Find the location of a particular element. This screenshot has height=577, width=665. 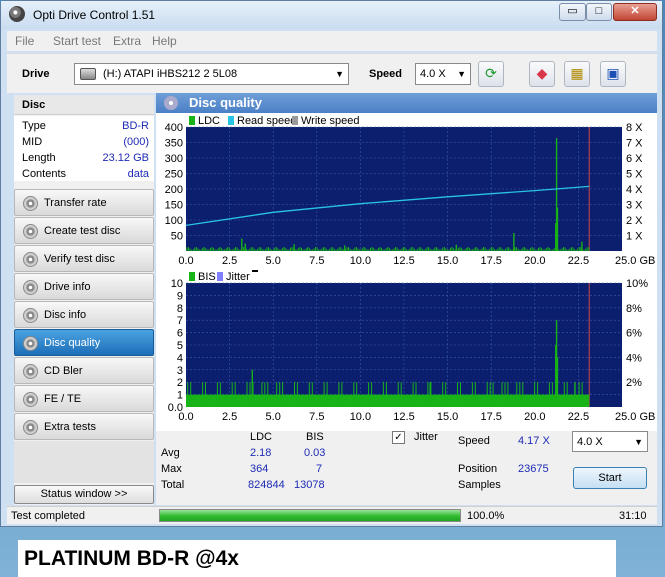

y2-tick-label: 2% is located at coordinates (634, 383).